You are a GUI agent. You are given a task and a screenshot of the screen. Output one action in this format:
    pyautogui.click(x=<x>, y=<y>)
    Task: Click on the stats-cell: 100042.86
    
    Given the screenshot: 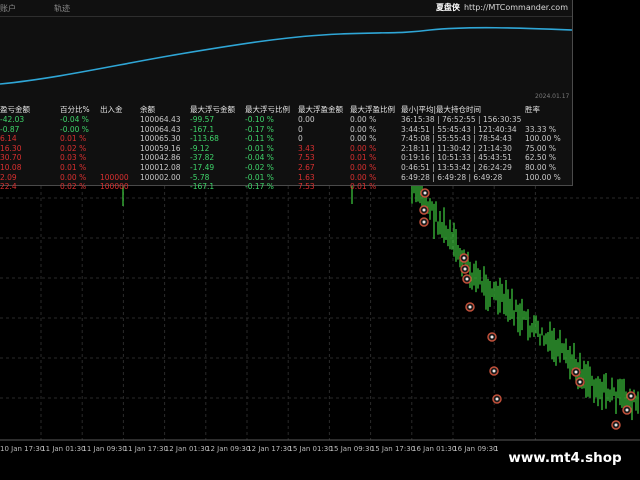 What is the action you would take?
    pyautogui.click(x=160, y=158)
    